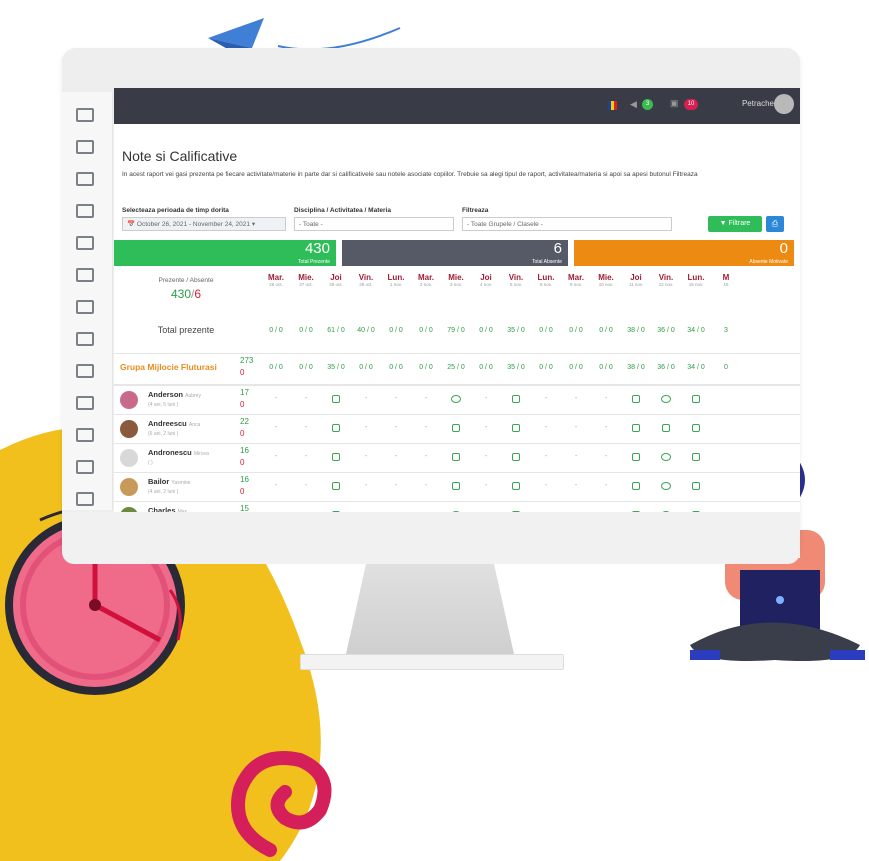 The height and width of the screenshot is (861, 869). What do you see at coordinates (168, 367) in the screenshot?
I see `group-name: Grupa Mijlocie Fluturasi` at bounding box center [168, 367].